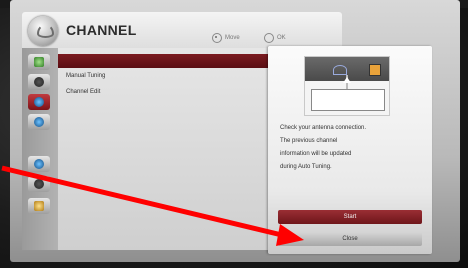 The image size is (468, 268). I want to click on settings-category-sidebar, so click(40, 149).